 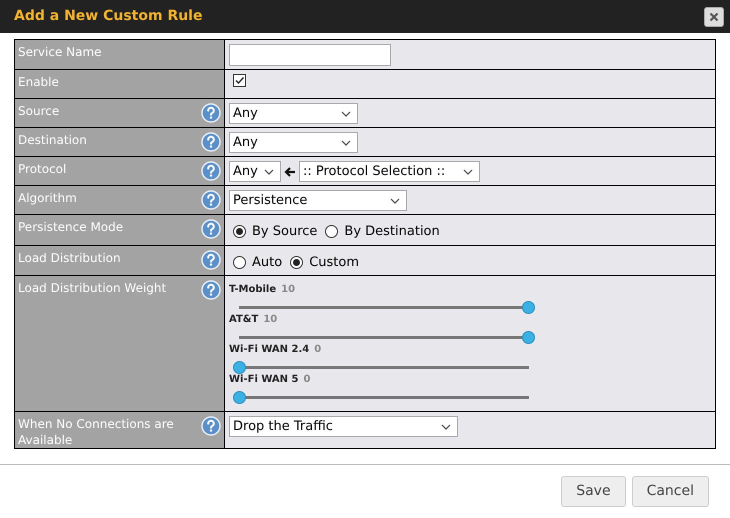 What do you see at coordinates (290, 172) in the screenshot?
I see `left-arrow-icon` at bounding box center [290, 172].